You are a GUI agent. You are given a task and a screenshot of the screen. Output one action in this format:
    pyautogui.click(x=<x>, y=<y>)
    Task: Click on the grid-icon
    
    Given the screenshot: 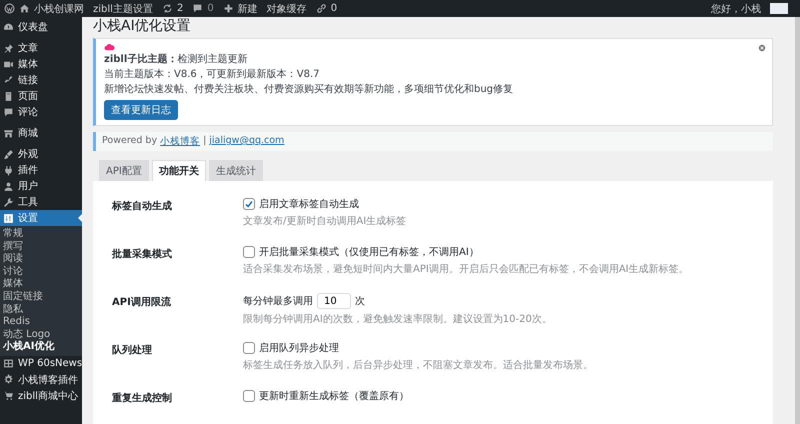 What is the action you would take?
    pyautogui.click(x=8, y=364)
    